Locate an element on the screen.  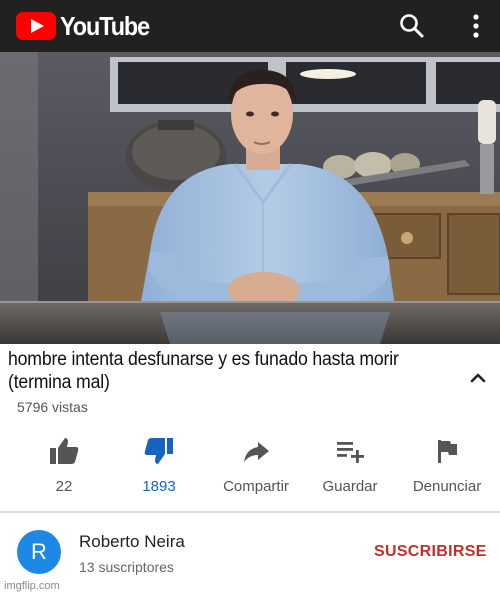
share-icon is located at coordinates (256, 452).